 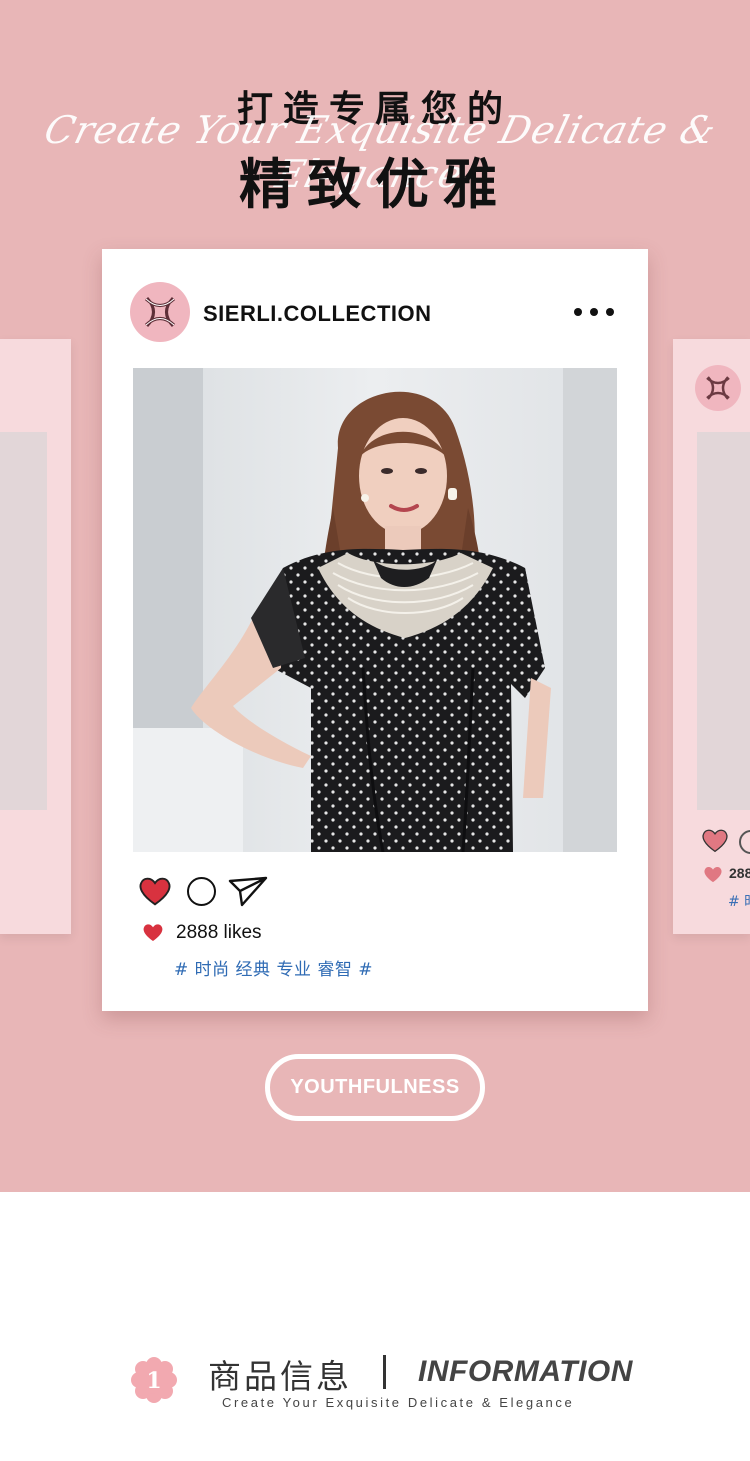 What do you see at coordinates (594, 312) in the screenshot?
I see `more-options-icon` at bounding box center [594, 312].